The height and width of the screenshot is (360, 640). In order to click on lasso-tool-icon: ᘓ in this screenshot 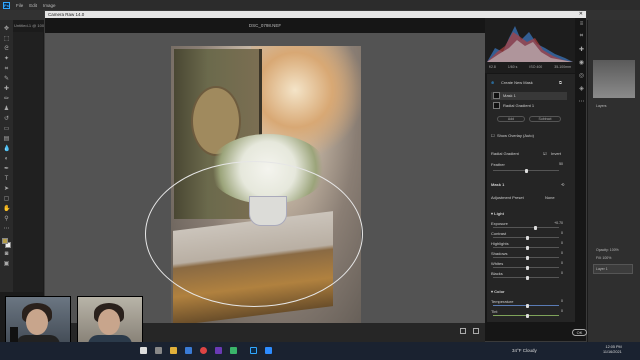, I will do `click(6, 49)`.